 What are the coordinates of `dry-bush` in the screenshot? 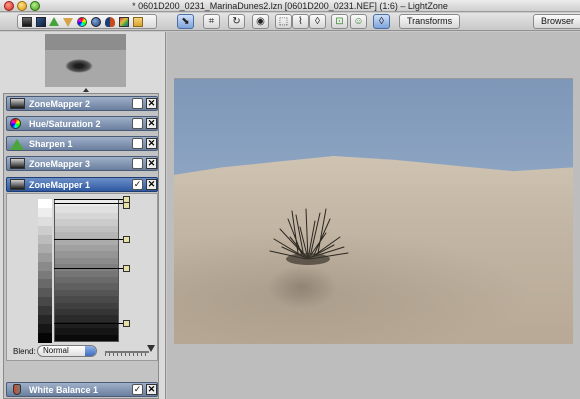 It's located at (309, 236).